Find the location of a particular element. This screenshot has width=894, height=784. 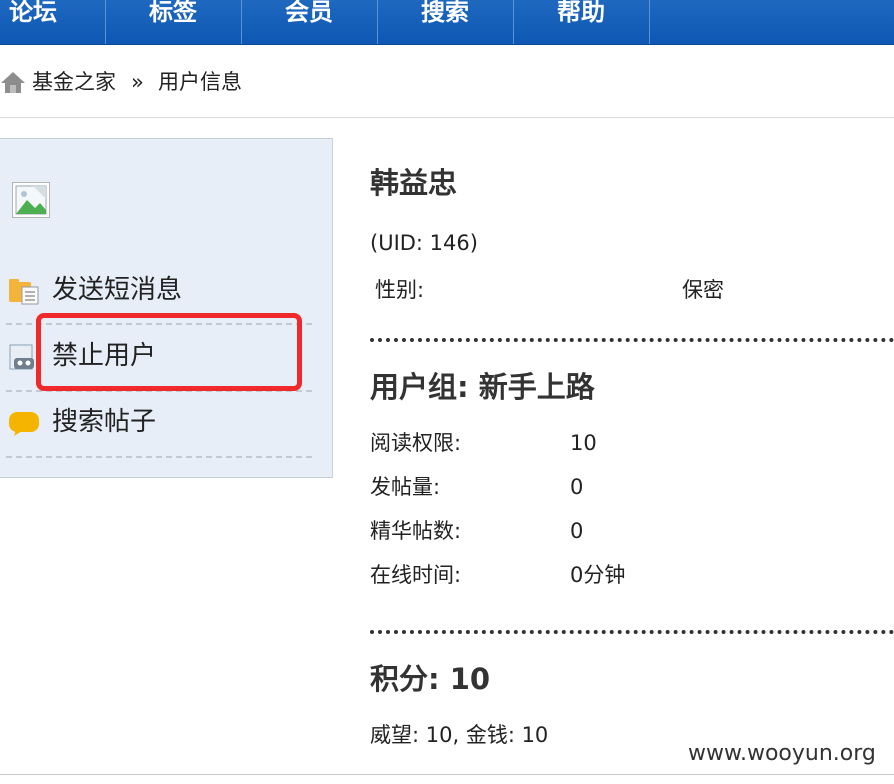

read-permission-label: 阅读权限: is located at coordinates (416, 443).